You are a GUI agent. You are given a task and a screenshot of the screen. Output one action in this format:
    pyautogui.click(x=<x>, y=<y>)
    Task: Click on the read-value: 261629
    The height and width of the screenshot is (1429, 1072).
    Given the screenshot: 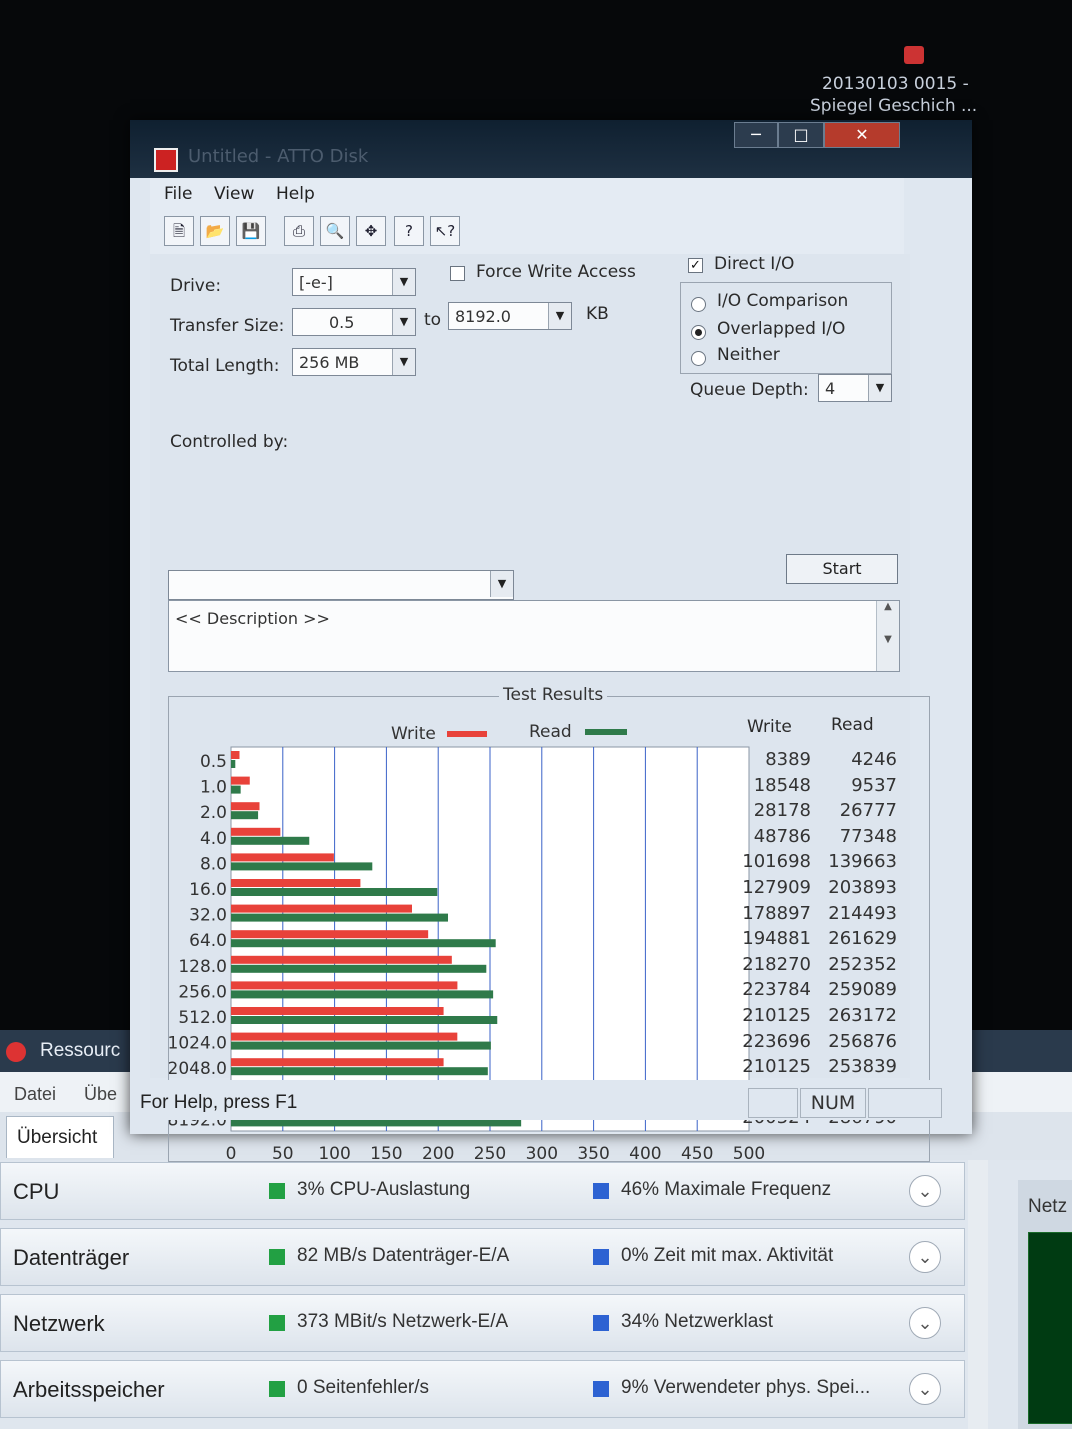 What is the action you would take?
    pyautogui.click(x=862, y=939)
    